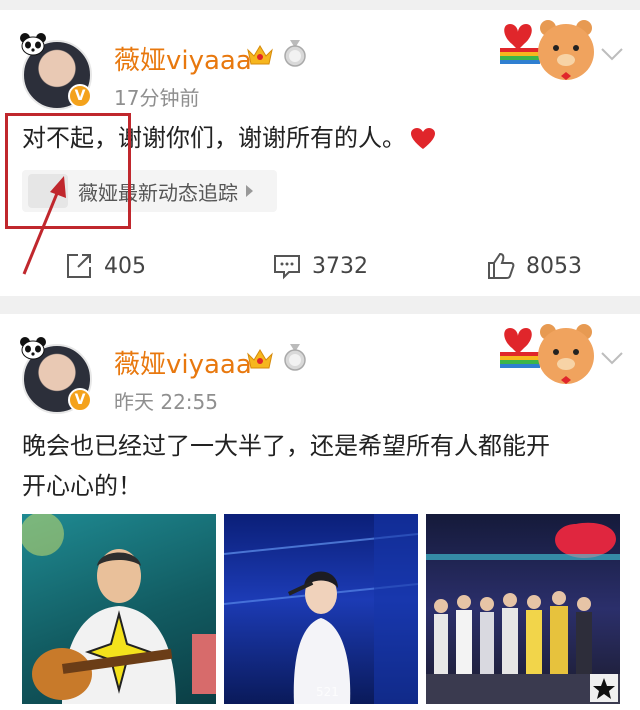 The height and width of the screenshot is (710, 640). I want to click on photo-group-on-stage, so click(523, 609).